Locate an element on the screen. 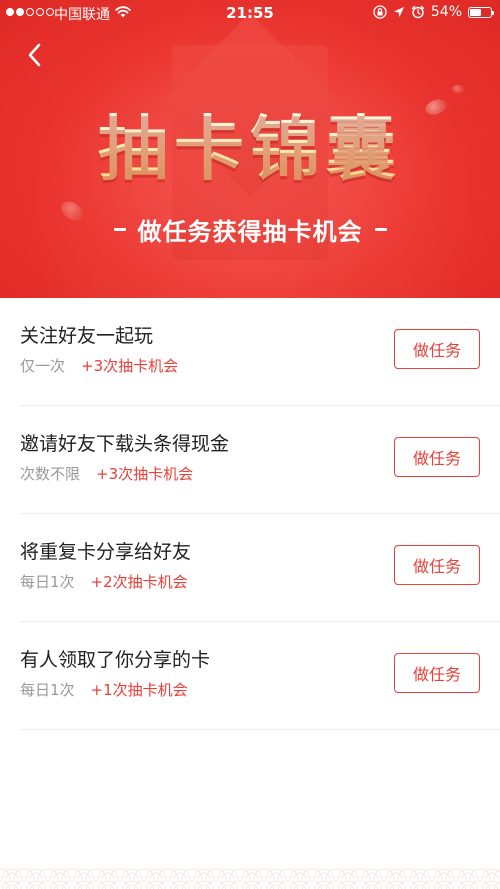  page-title: 抽卡锦囊 is located at coordinates (250, 149).